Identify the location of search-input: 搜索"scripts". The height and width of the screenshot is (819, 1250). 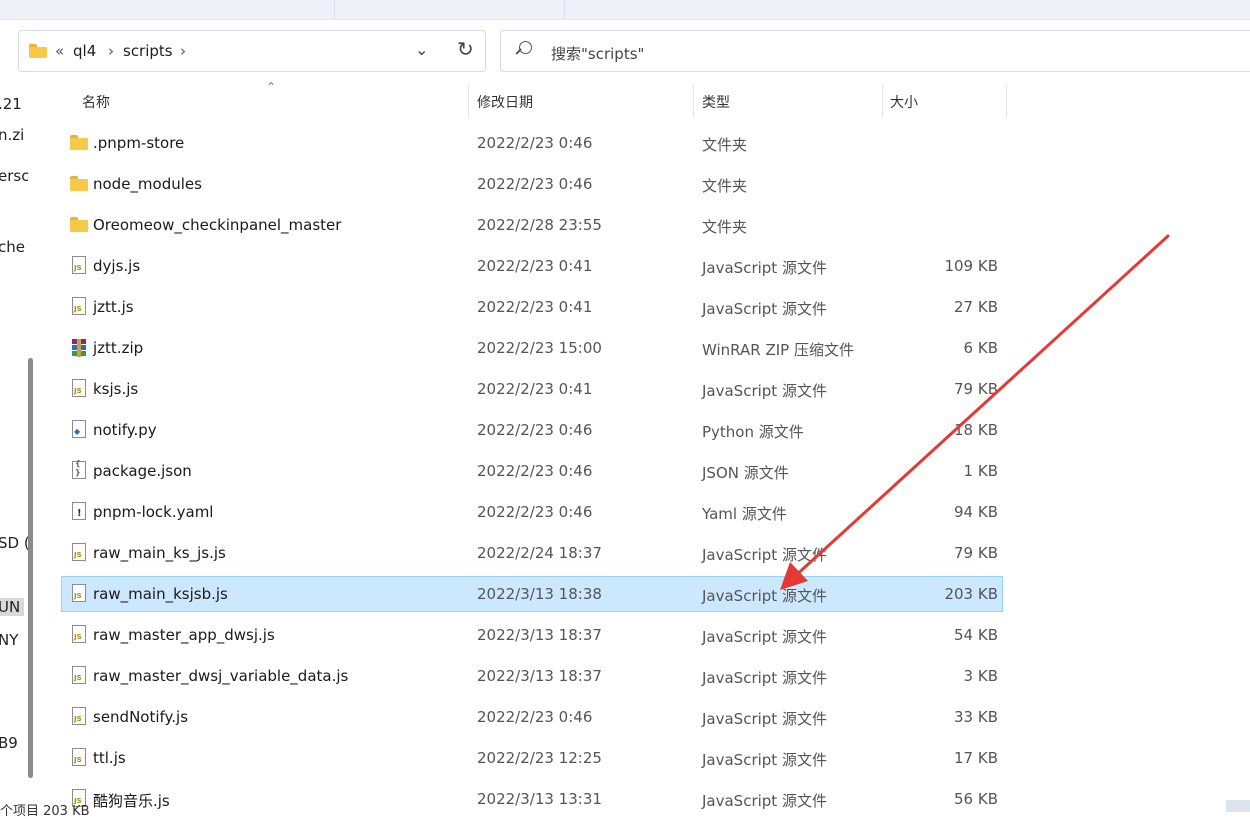
(597, 53).